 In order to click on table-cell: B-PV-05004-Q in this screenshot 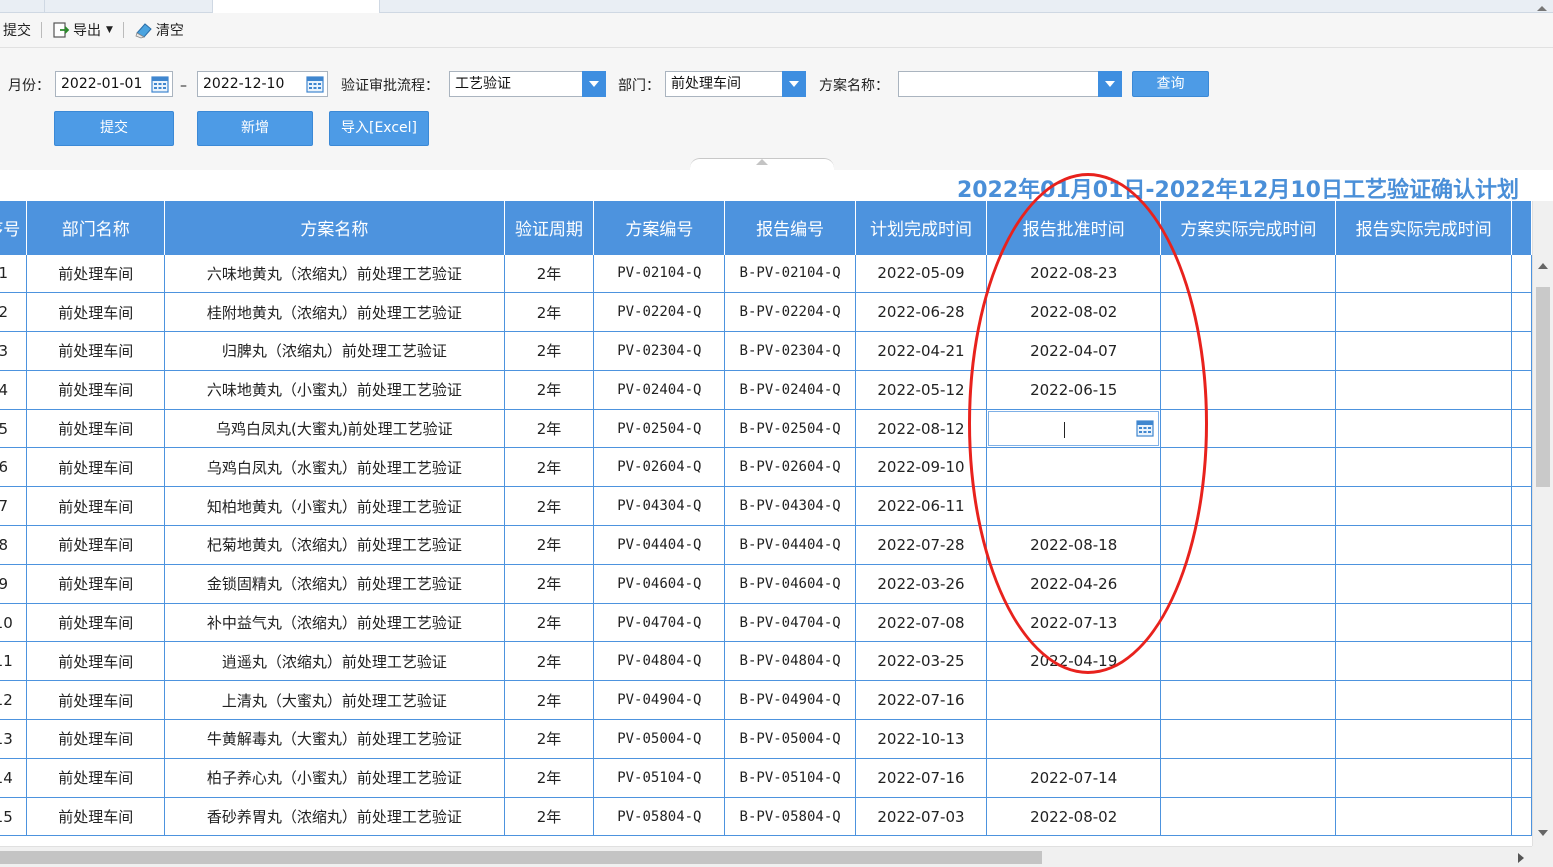, I will do `click(790, 739)`.